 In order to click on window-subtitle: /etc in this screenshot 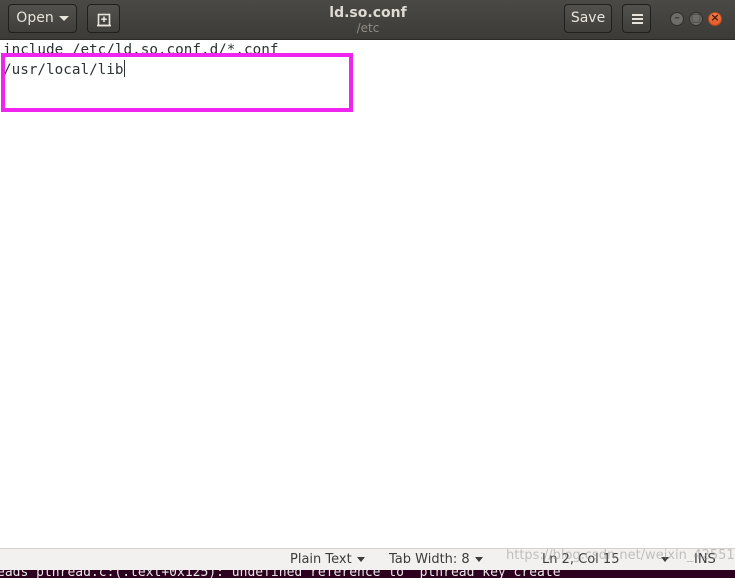, I will do `click(368, 28)`.